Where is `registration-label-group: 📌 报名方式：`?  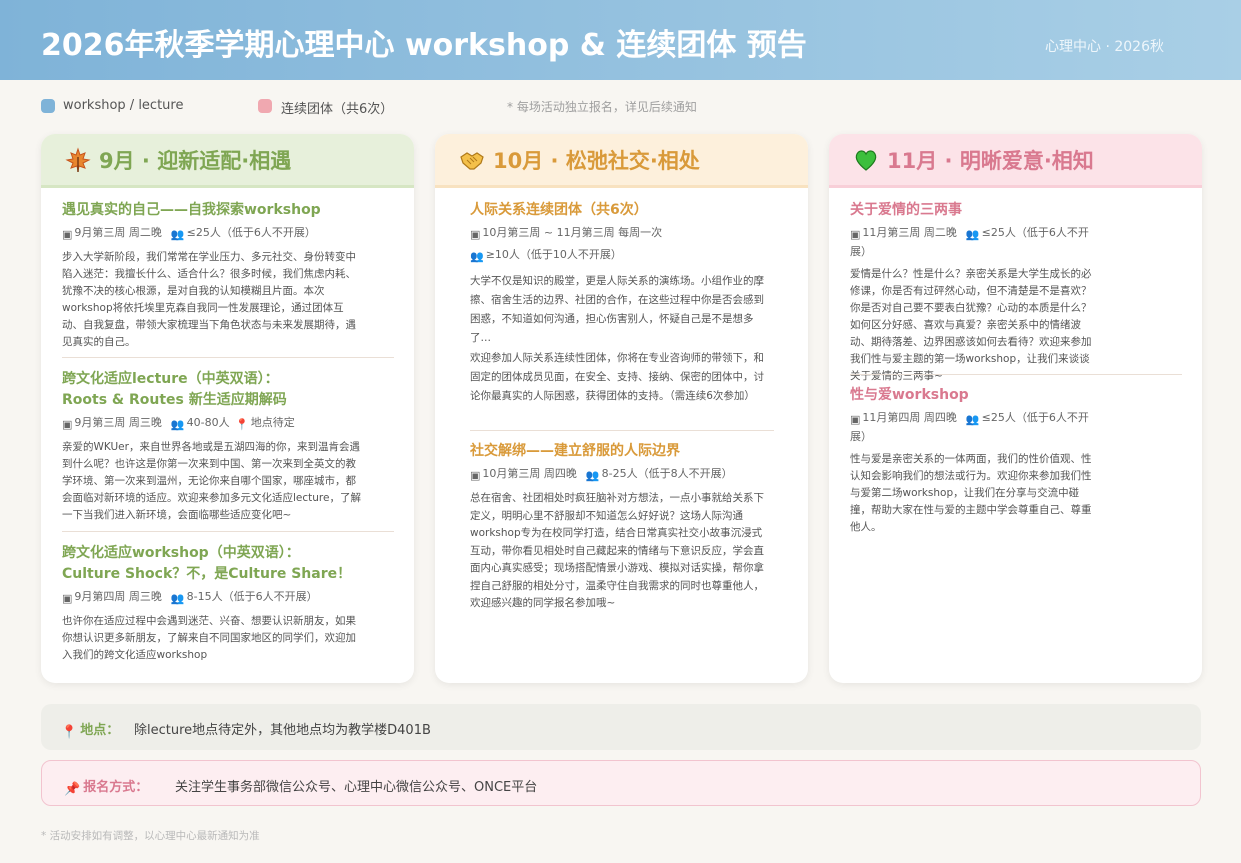 registration-label-group: 📌 报名方式： is located at coordinates (106, 786).